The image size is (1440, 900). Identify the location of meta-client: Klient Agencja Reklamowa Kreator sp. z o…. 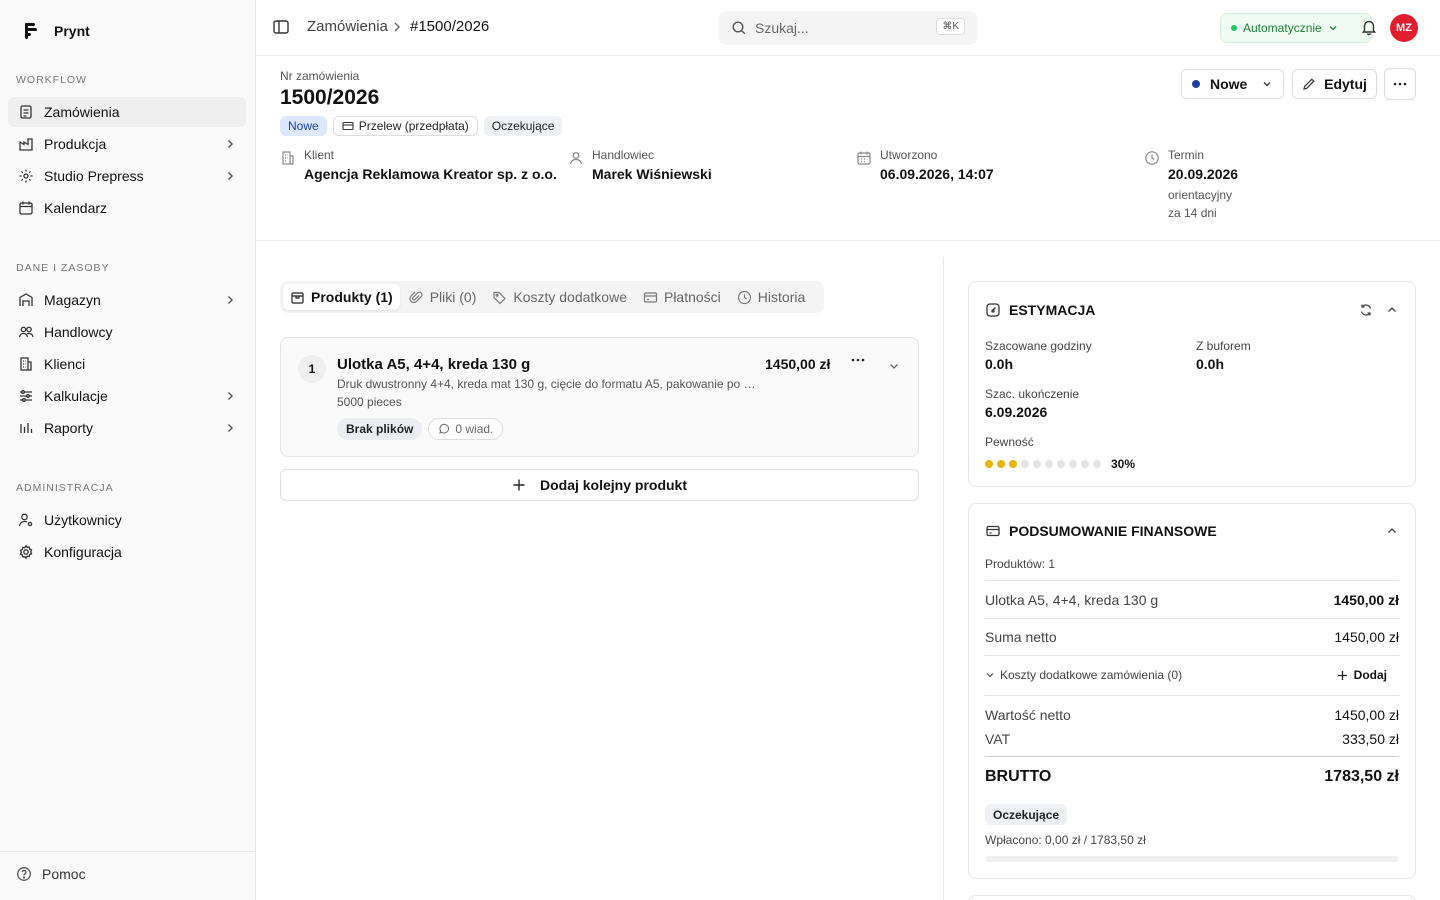
(418, 165).